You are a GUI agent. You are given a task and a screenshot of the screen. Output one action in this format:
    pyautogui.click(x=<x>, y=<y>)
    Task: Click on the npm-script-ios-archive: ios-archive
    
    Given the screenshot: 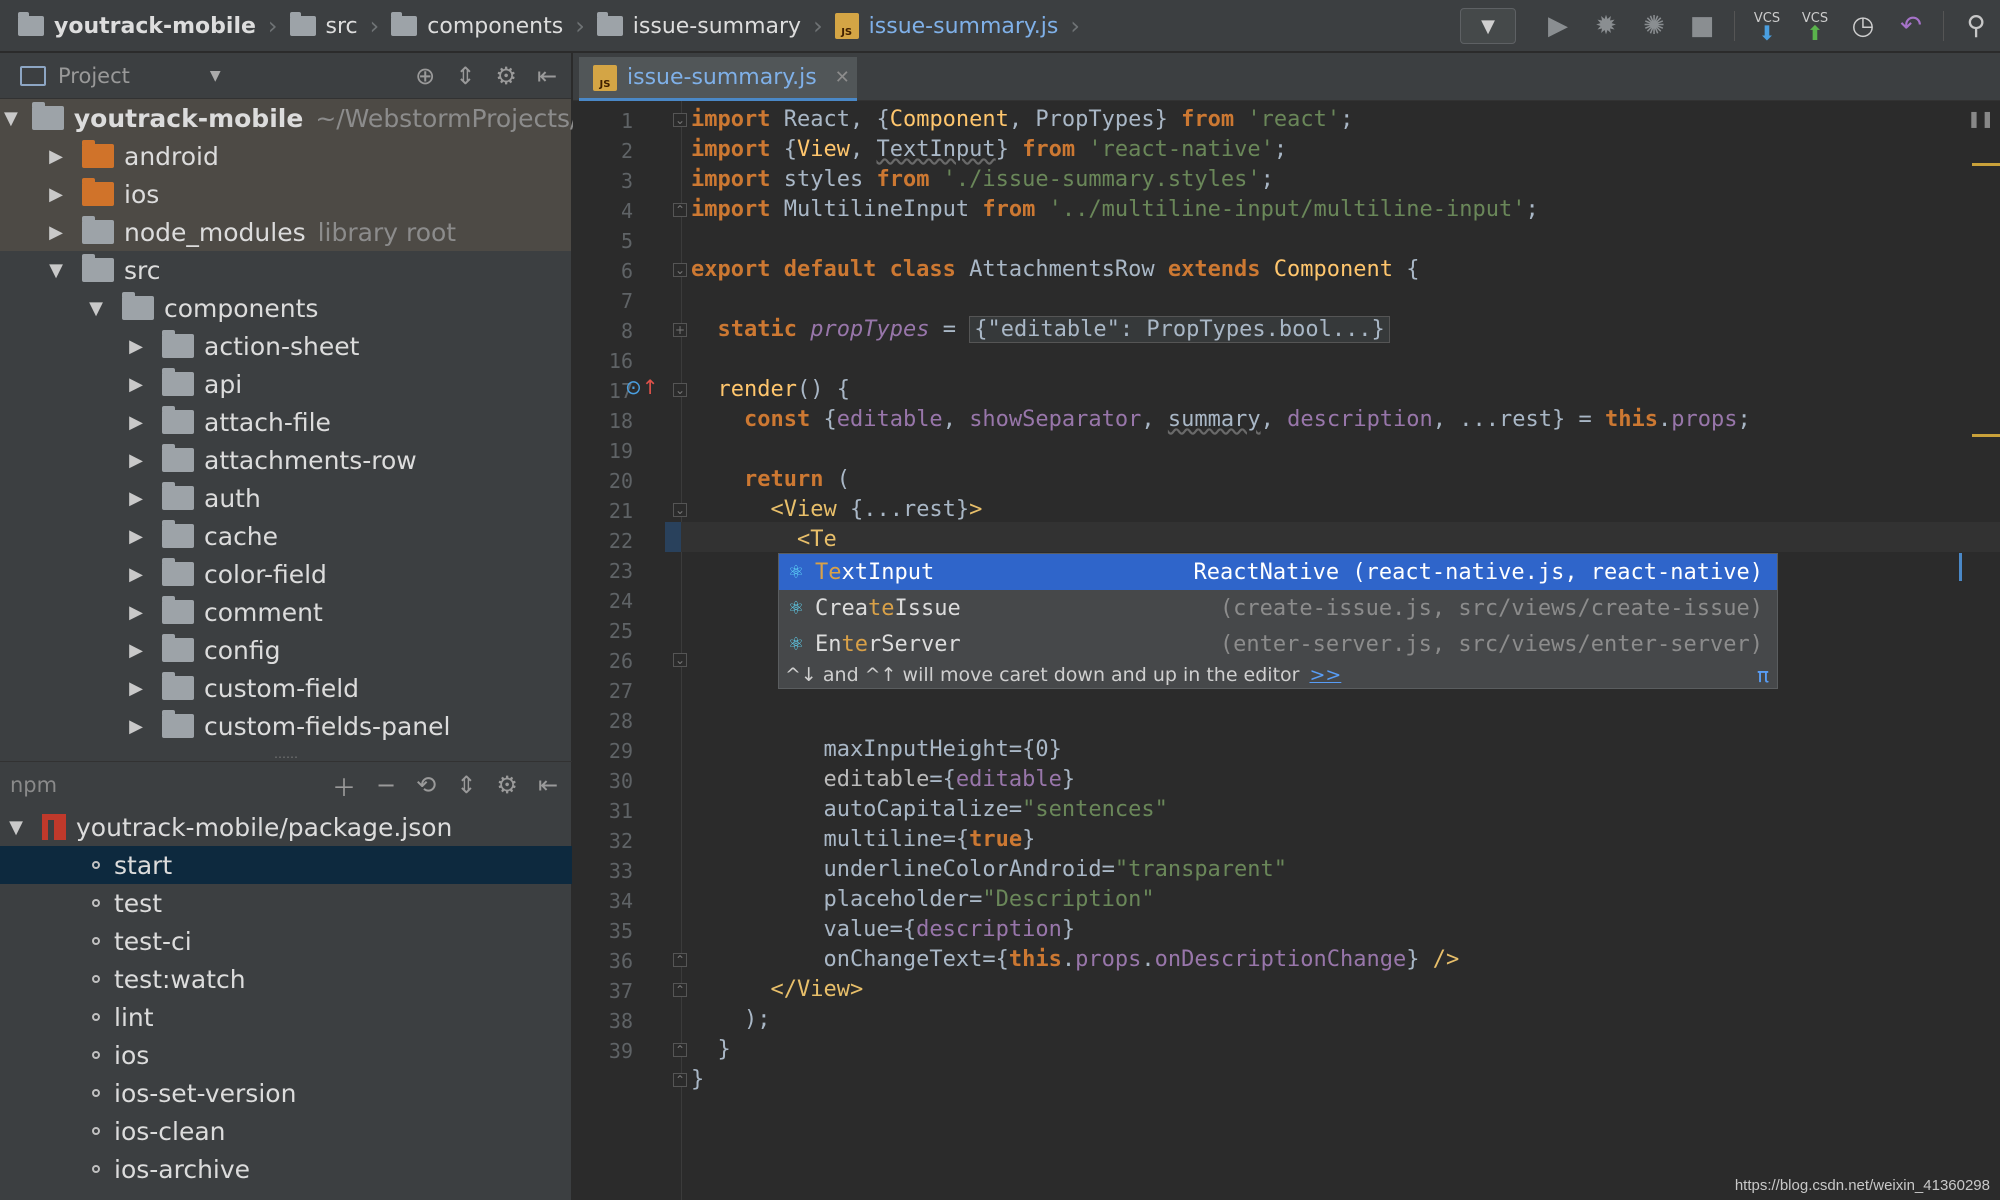 What is the action you would take?
    pyautogui.click(x=286, y=1169)
    